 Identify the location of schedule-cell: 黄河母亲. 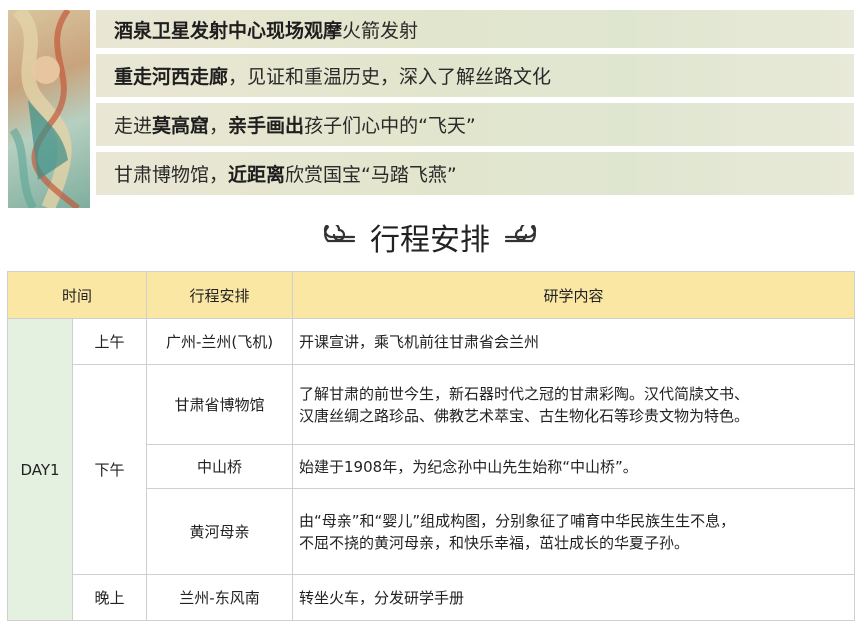
(220, 531).